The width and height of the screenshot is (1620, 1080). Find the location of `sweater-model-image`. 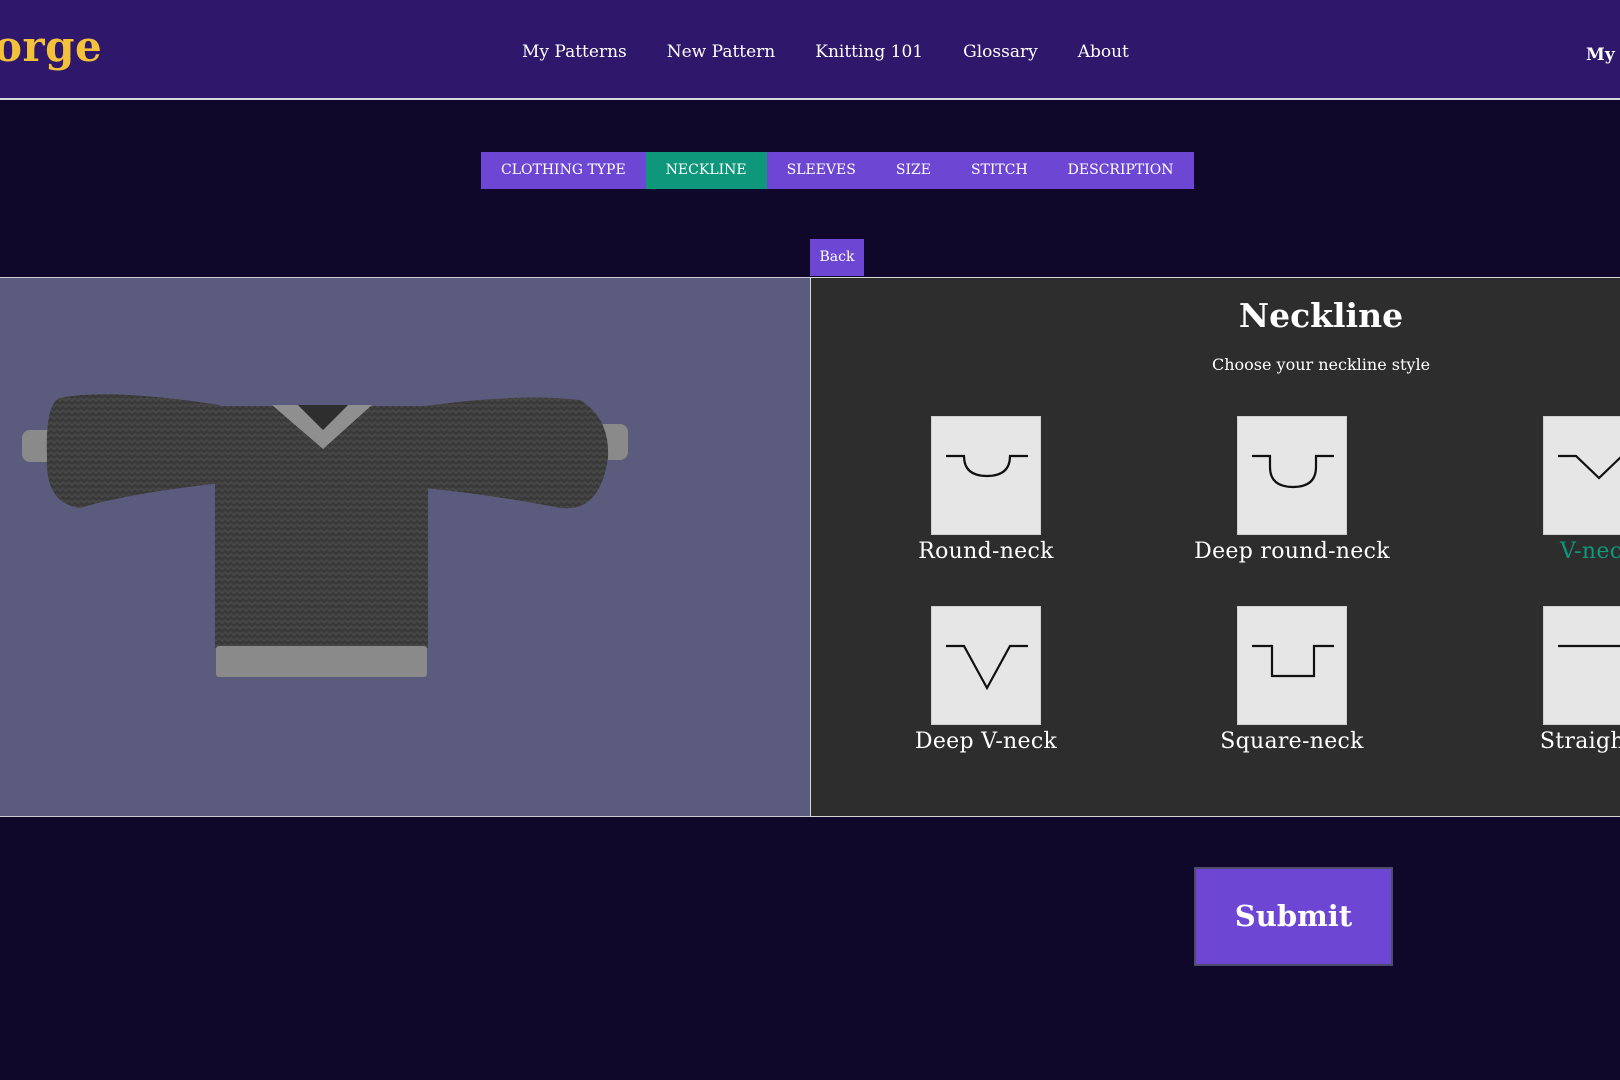

sweater-model-image is located at coordinates (325, 535).